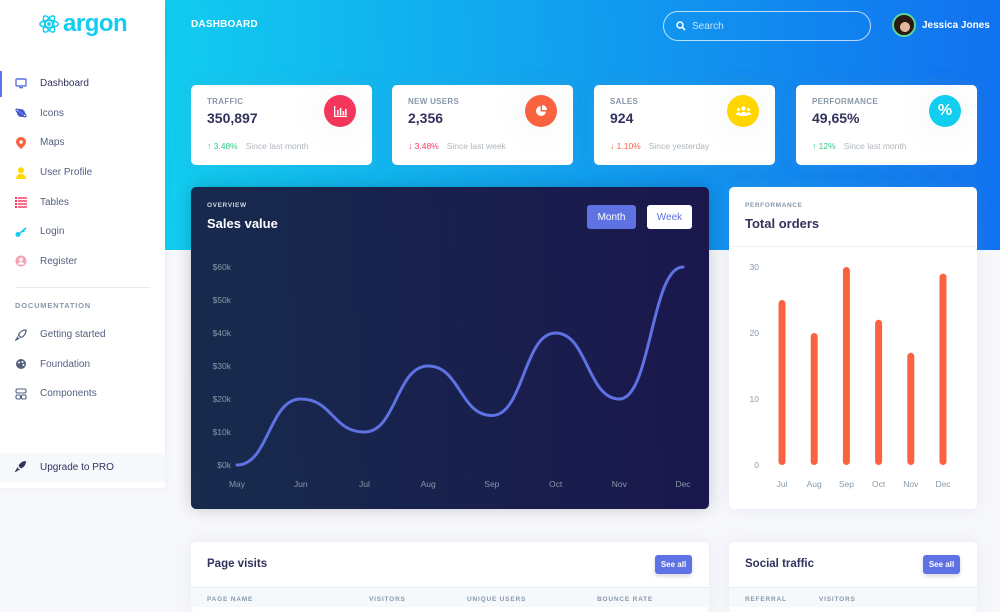  I want to click on stat-change: ↓ 1.10%, so click(625, 146).